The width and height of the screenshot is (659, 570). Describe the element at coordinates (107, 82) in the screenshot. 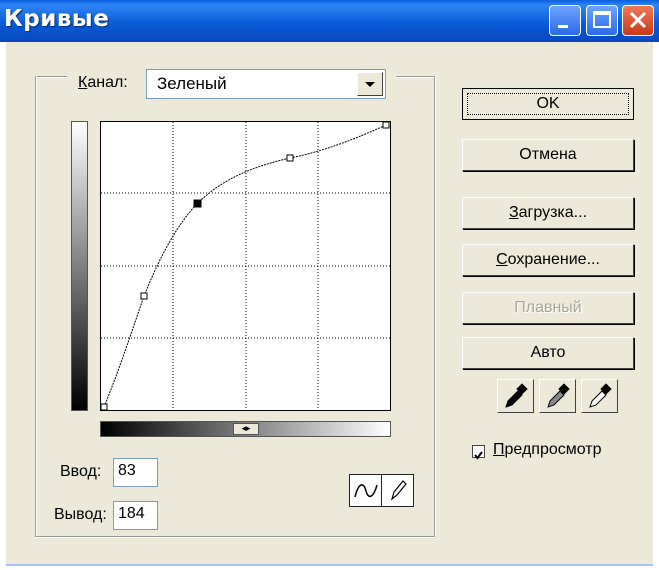

I see `channel-label-rest: анал:` at that location.